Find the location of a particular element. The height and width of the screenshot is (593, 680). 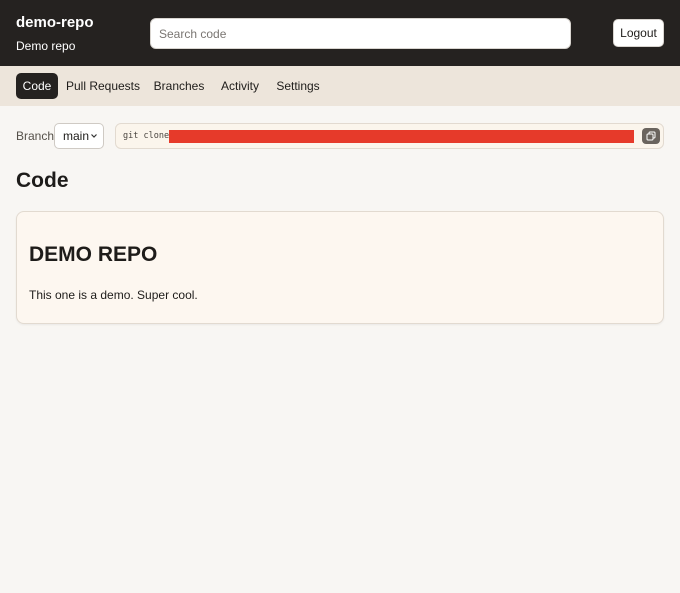

tab-settings: Settings is located at coordinates (298, 86).